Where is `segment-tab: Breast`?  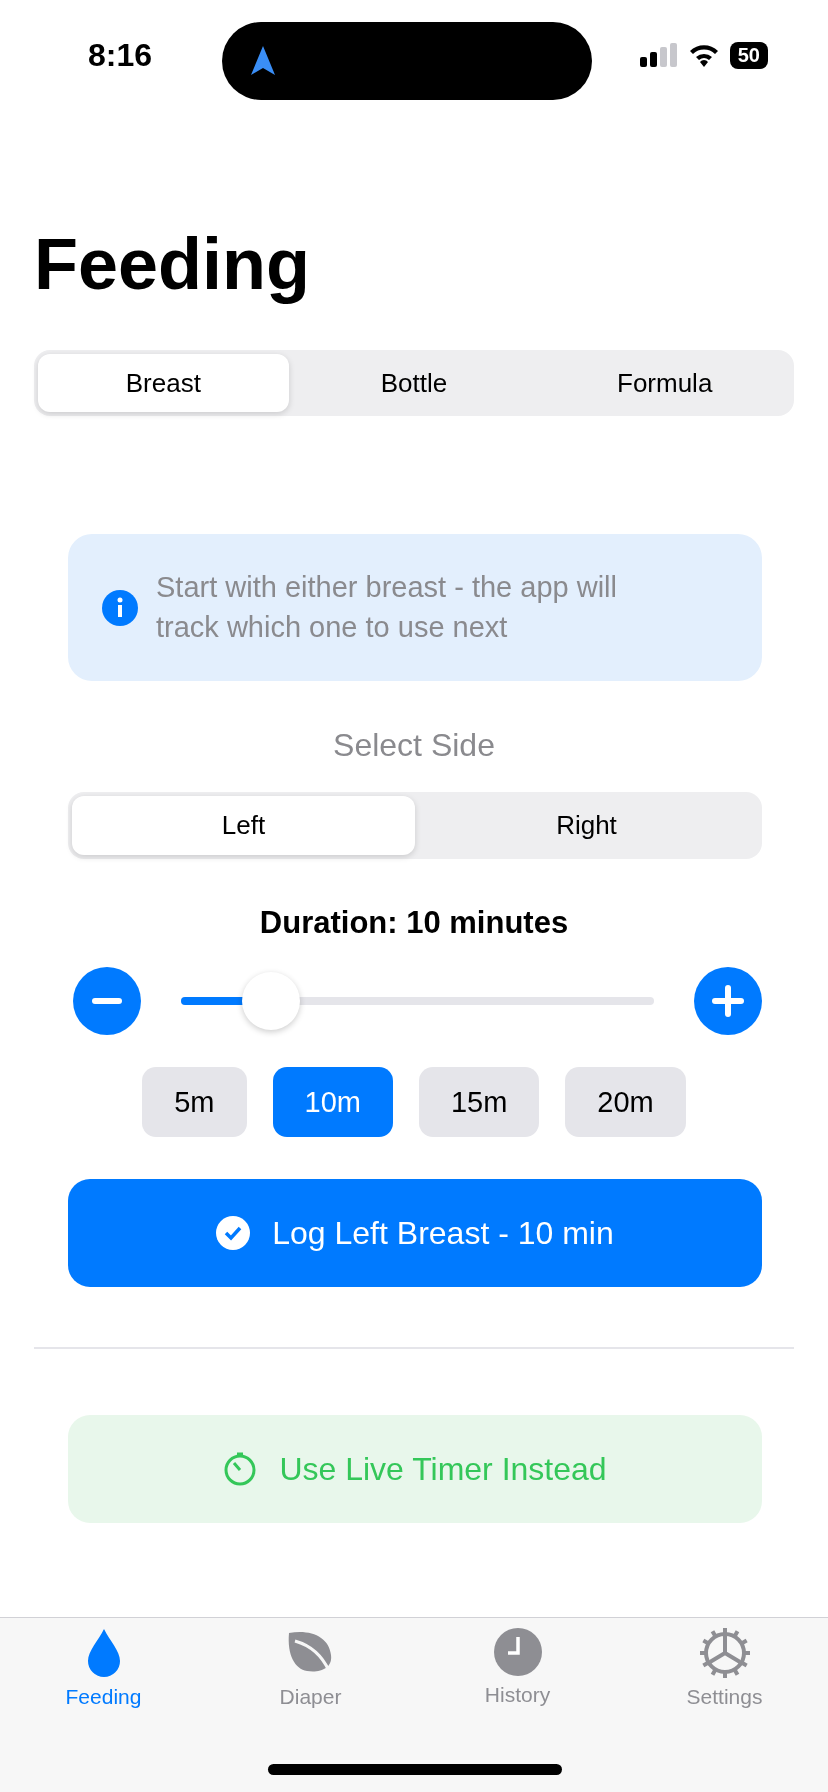
segment-tab: Breast is located at coordinates (163, 383).